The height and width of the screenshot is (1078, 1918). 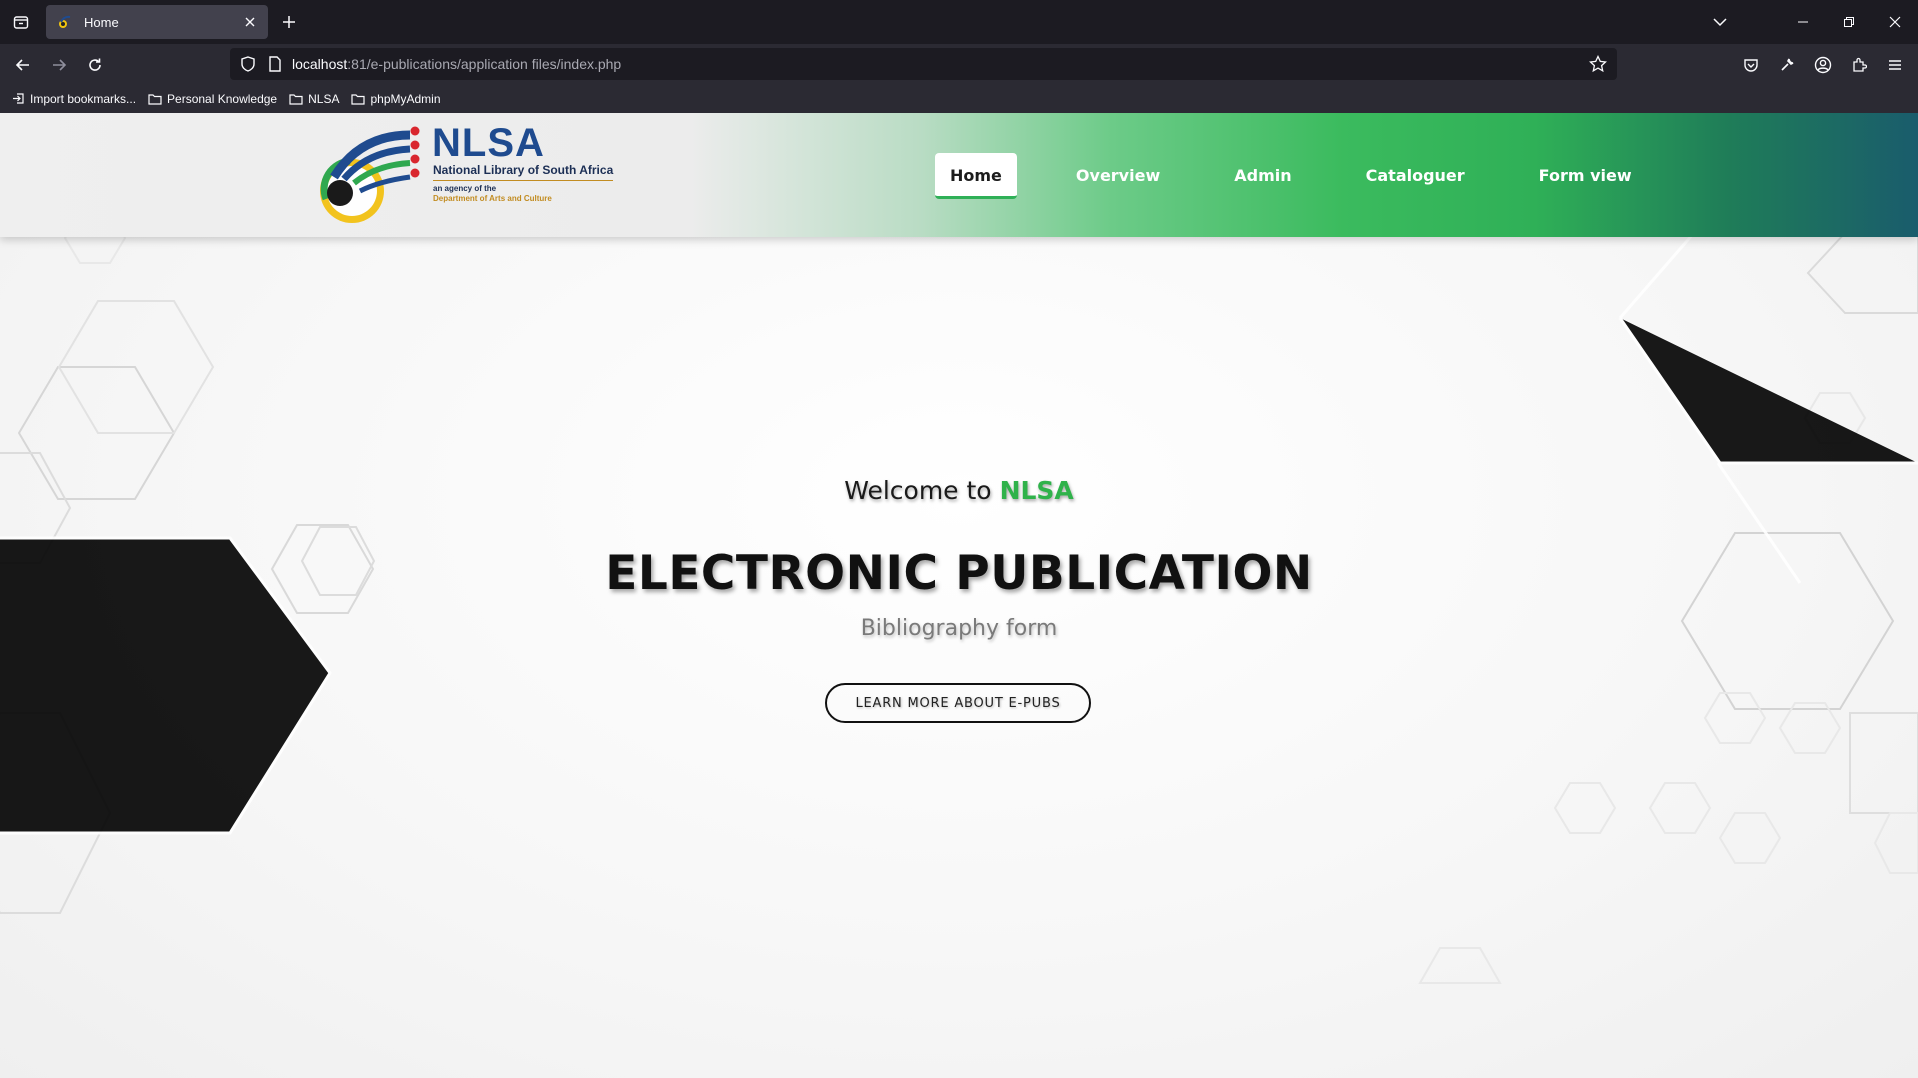 What do you see at coordinates (101, 22) in the screenshot?
I see `tab-title: Home` at bounding box center [101, 22].